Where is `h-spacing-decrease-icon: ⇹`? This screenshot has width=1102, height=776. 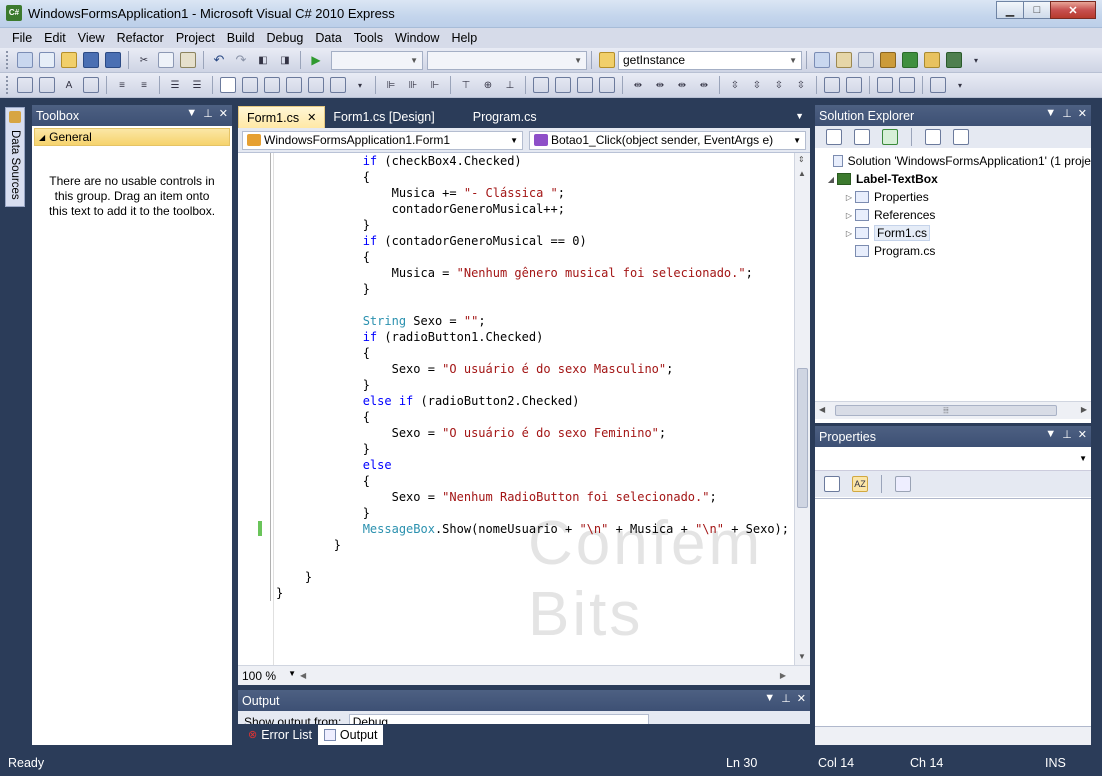
h-spacing-decrease-icon: ⇹ is located at coordinates (682, 85).